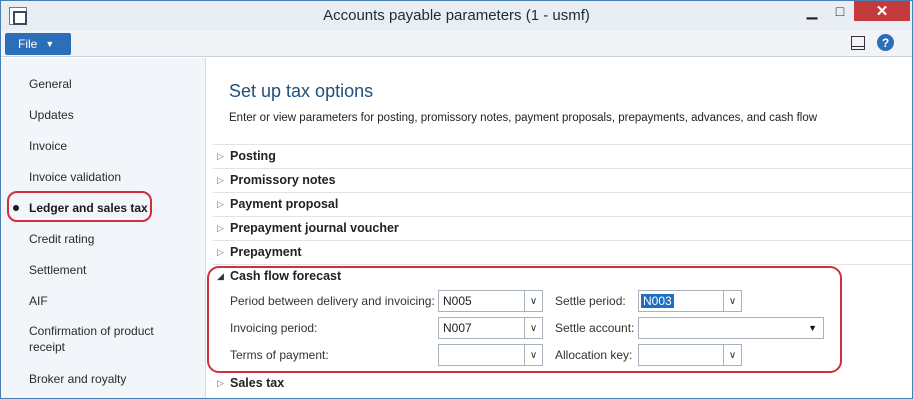 Image resolution: width=913 pixels, height=399 pixels. Describe the element at coordinates (590, 301) in the screenshot. I see `settle-period-label: Settle period:` at that location.